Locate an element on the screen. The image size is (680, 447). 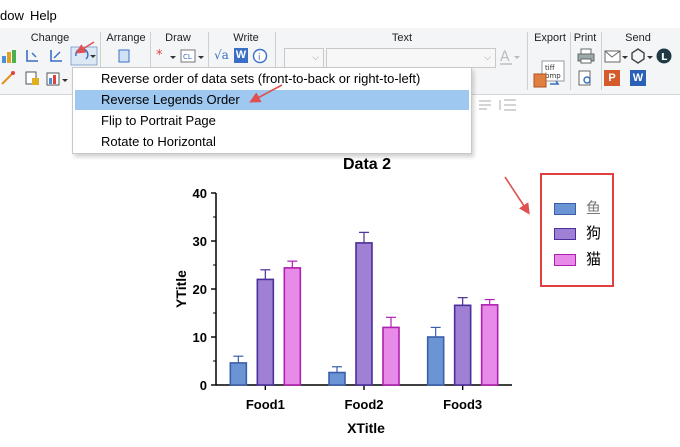
annotation-arrow-legend is located at coordinates (517, 195).